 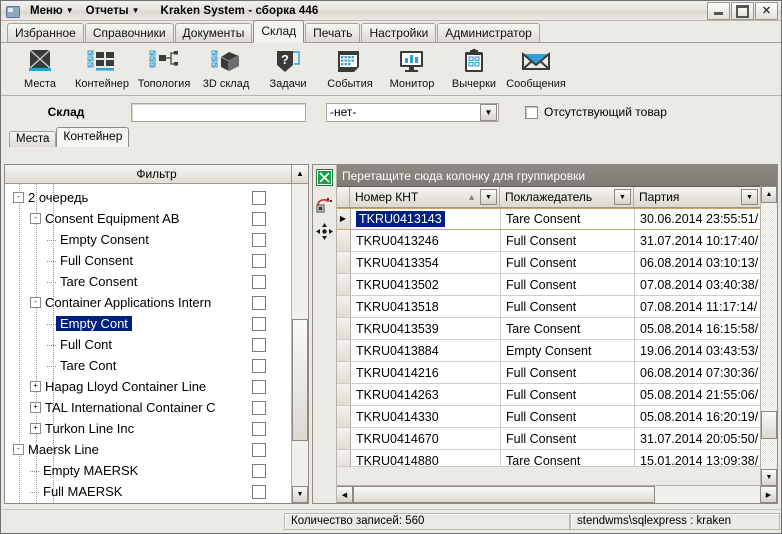 What do you see at coordinates (129, 32) in the screenshot?
I see `tab-catalogs: Справочники` at bounding box center [129, 32].